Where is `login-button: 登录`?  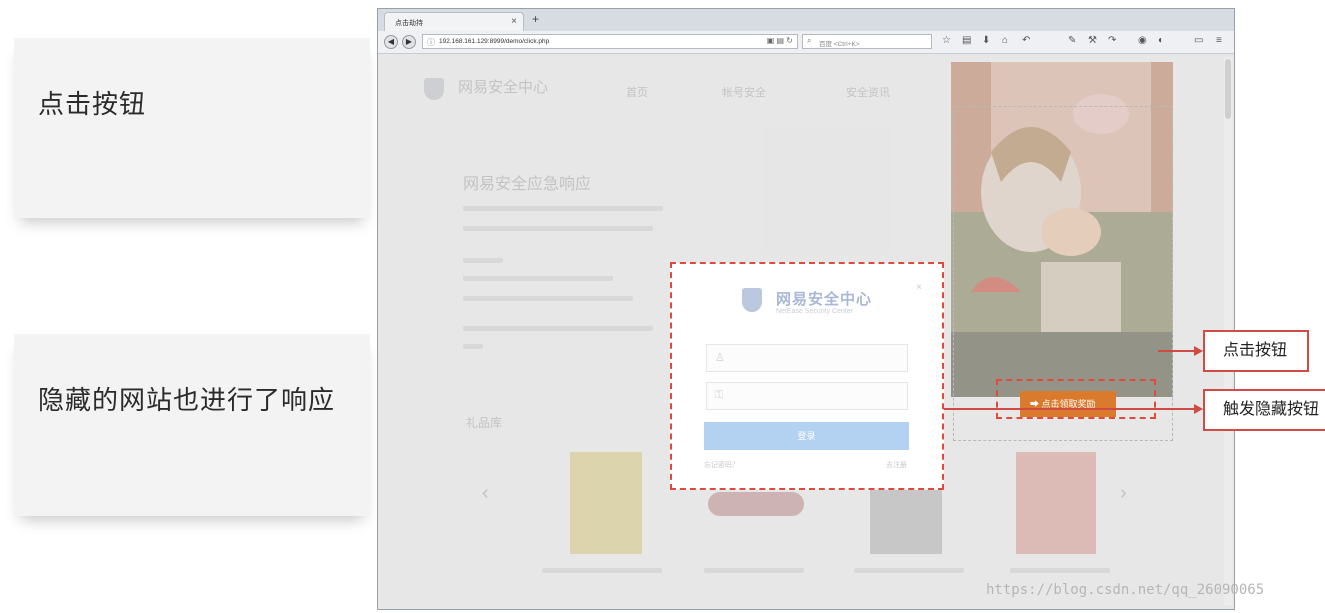
login-button: 登录 is located at coordinates (806, 436).